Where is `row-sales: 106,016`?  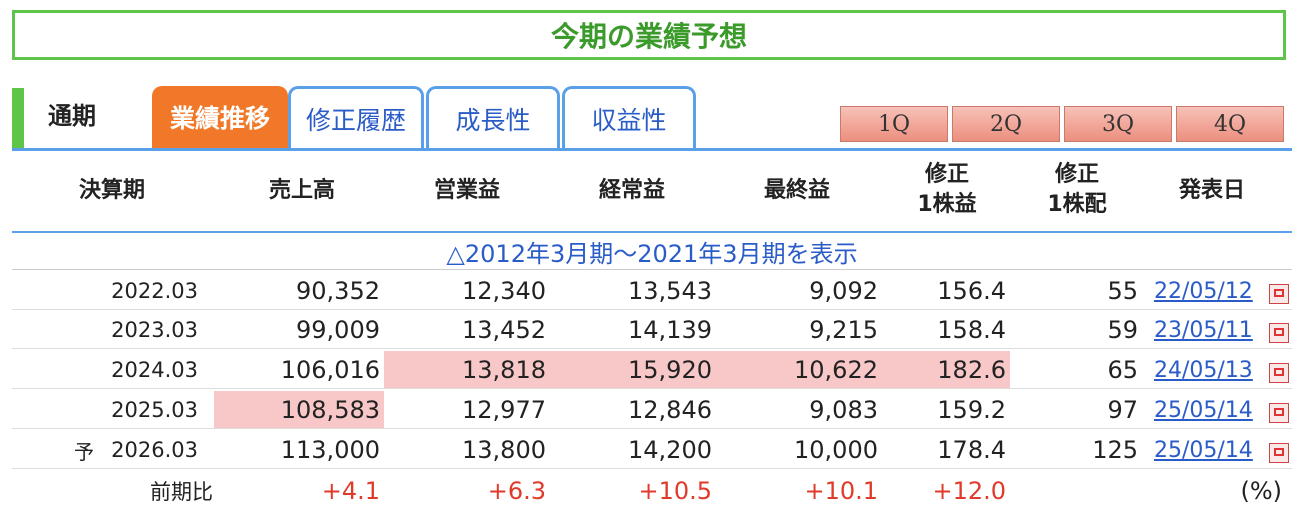 row-sales: 106,016 is located at coordinates (330, 370).